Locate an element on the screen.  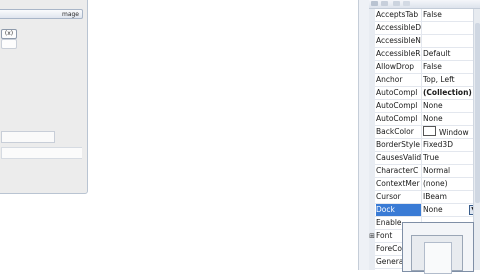
property-value: (Collection) is located at coordinates (448, 93).